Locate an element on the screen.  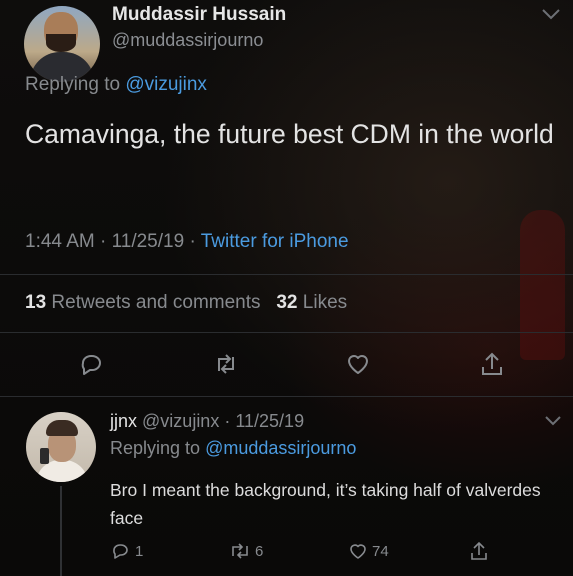
reply-replying-label: Replying to is located at coordinates (155, 448).